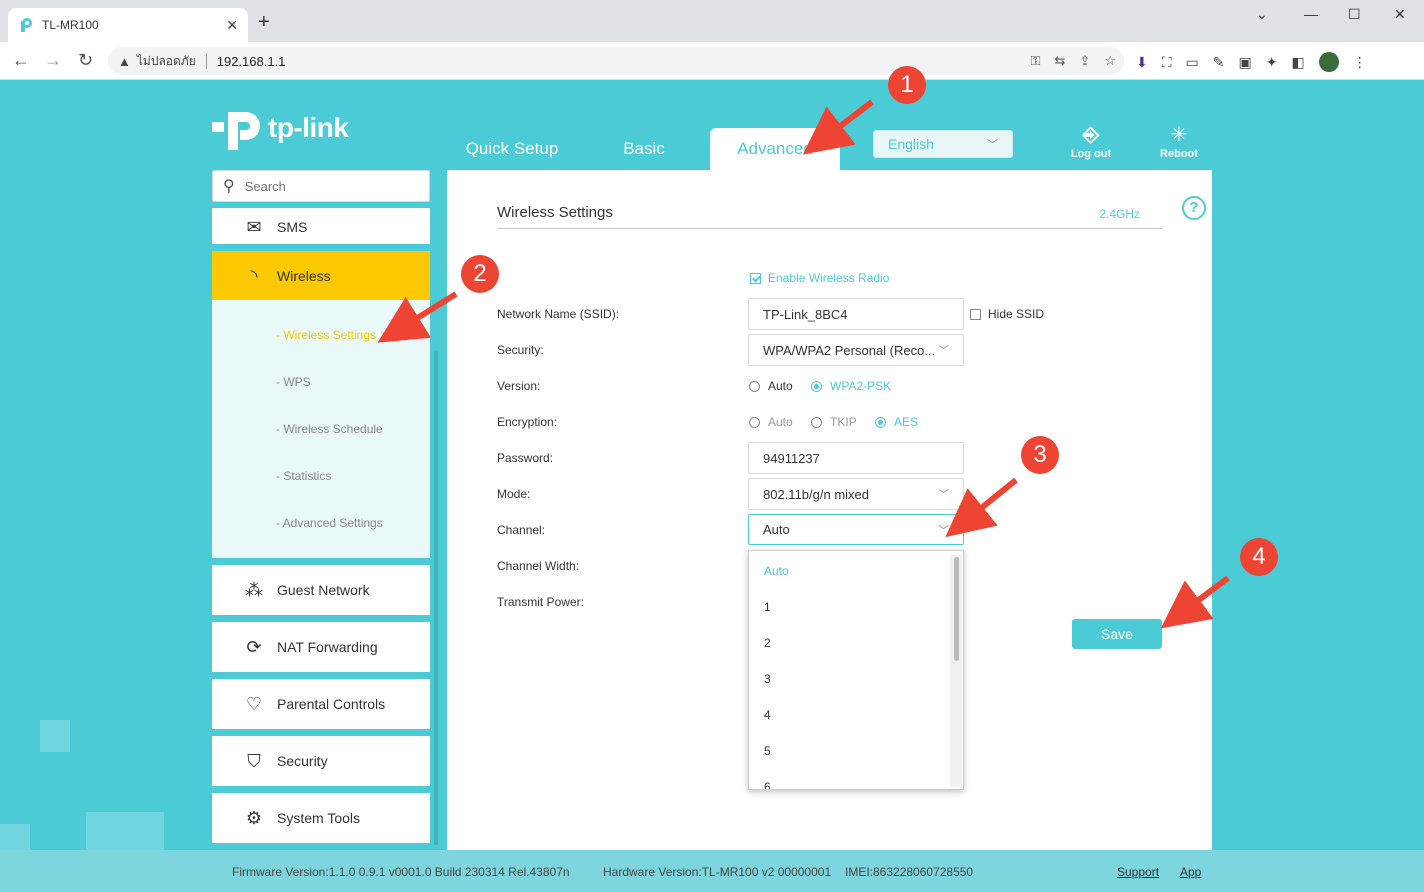 This screenshot has width=1424, height=892. Describe the element at coordinates (1259, 557) in the screenshot. I see `annotation-badge-4: 4` at that location.